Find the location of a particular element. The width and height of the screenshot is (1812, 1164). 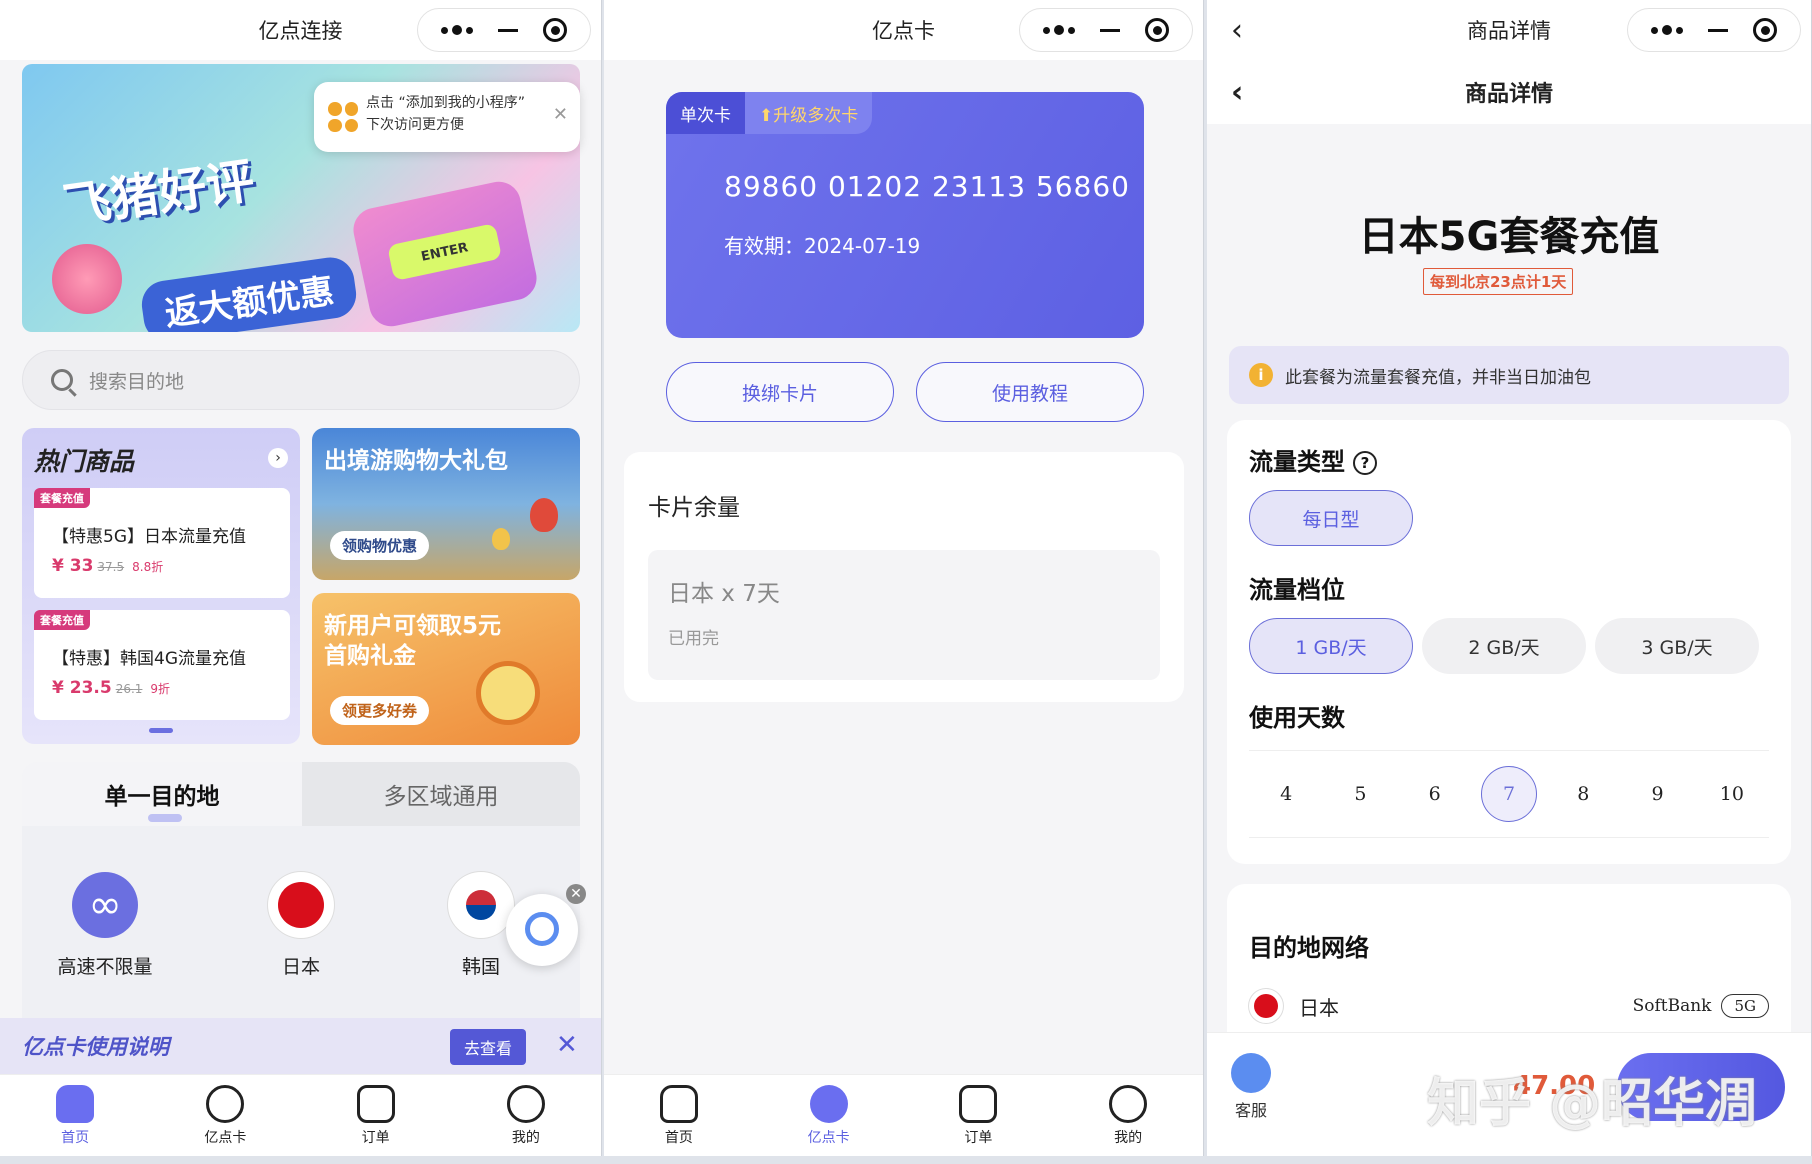

day-option: 9 is located at coordinates (1658, 794).